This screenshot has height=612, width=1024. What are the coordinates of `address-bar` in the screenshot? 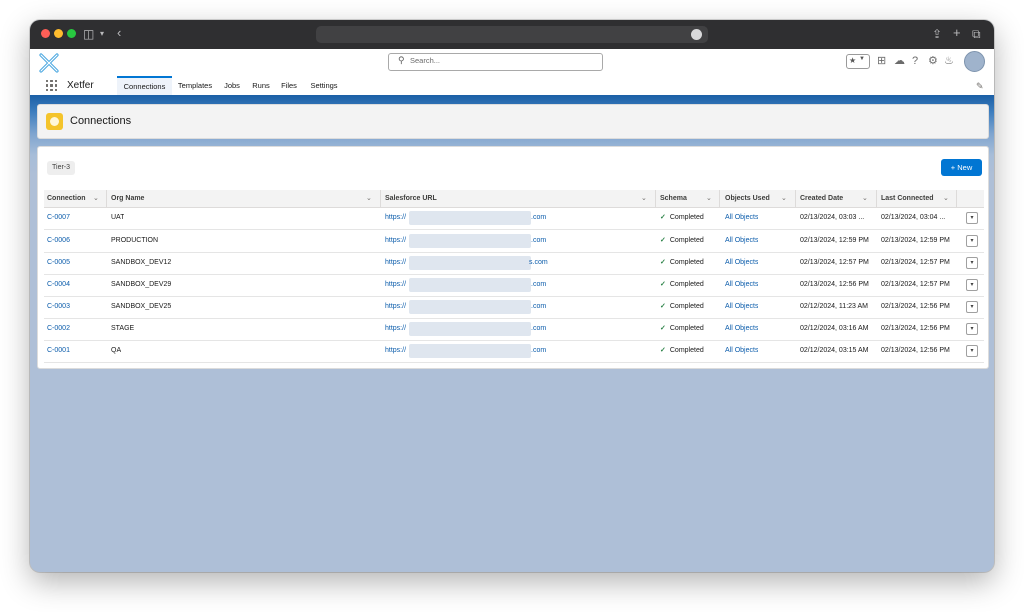 It's located at (512, 34).